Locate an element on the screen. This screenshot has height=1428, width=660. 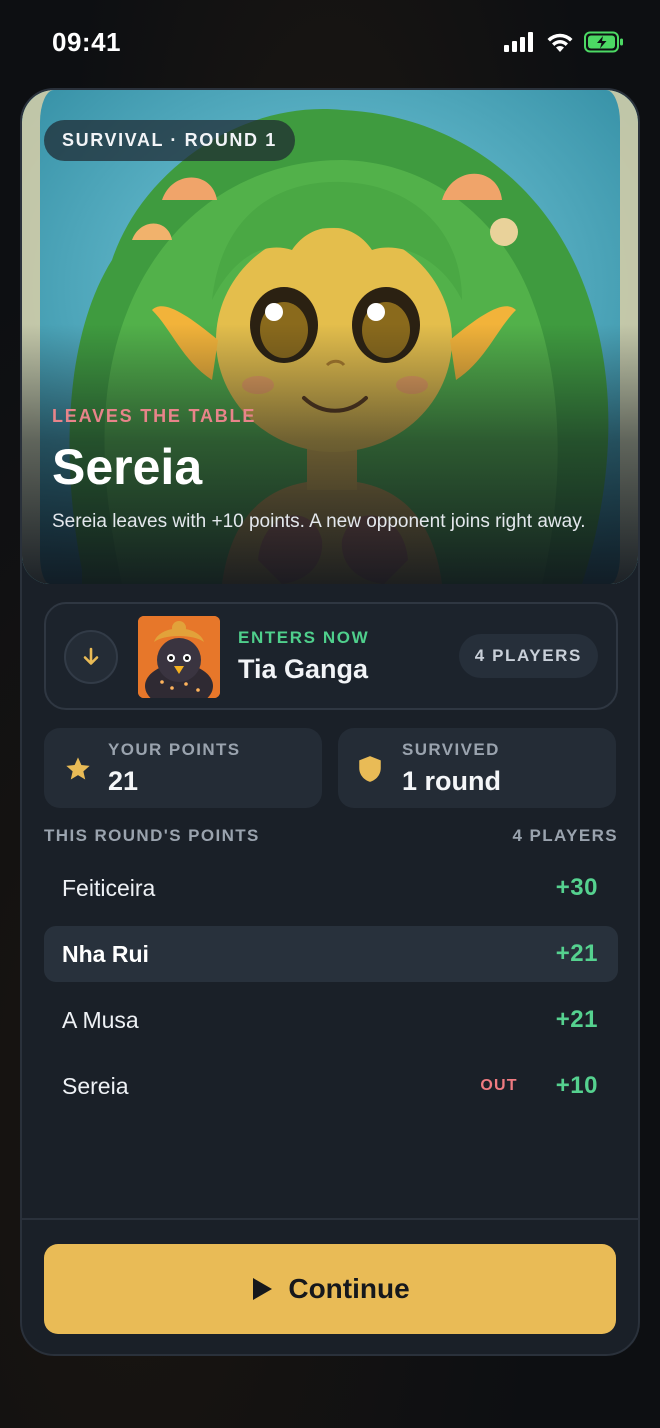
survived-stat: SURVIVED 1 round is located at coordinates (477, 768).